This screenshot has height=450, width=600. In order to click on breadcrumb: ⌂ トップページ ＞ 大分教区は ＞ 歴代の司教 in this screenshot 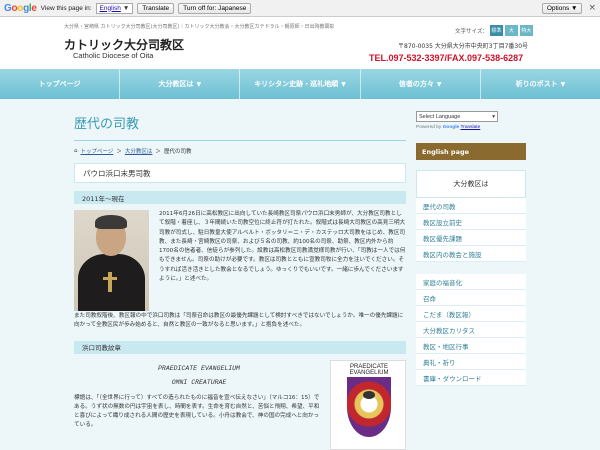, I will do `click(133, 151)`.